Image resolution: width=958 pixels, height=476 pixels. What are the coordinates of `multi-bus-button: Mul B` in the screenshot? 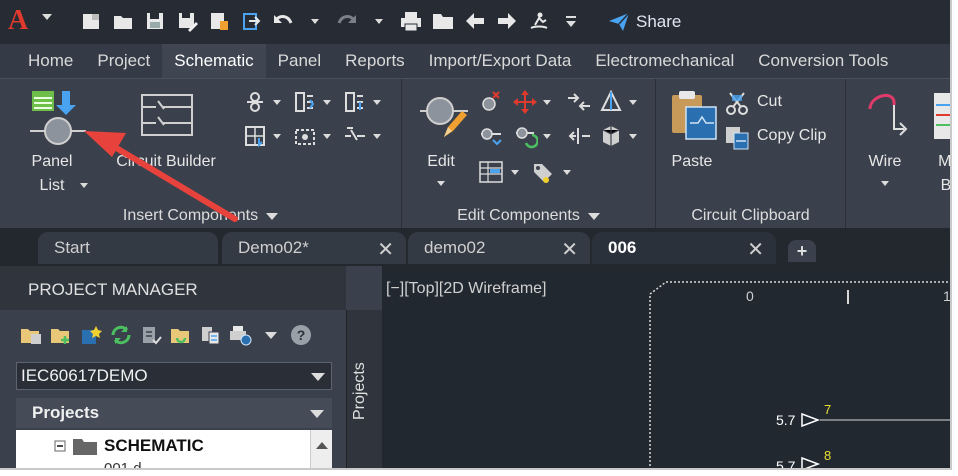 It's located at (939, 142).